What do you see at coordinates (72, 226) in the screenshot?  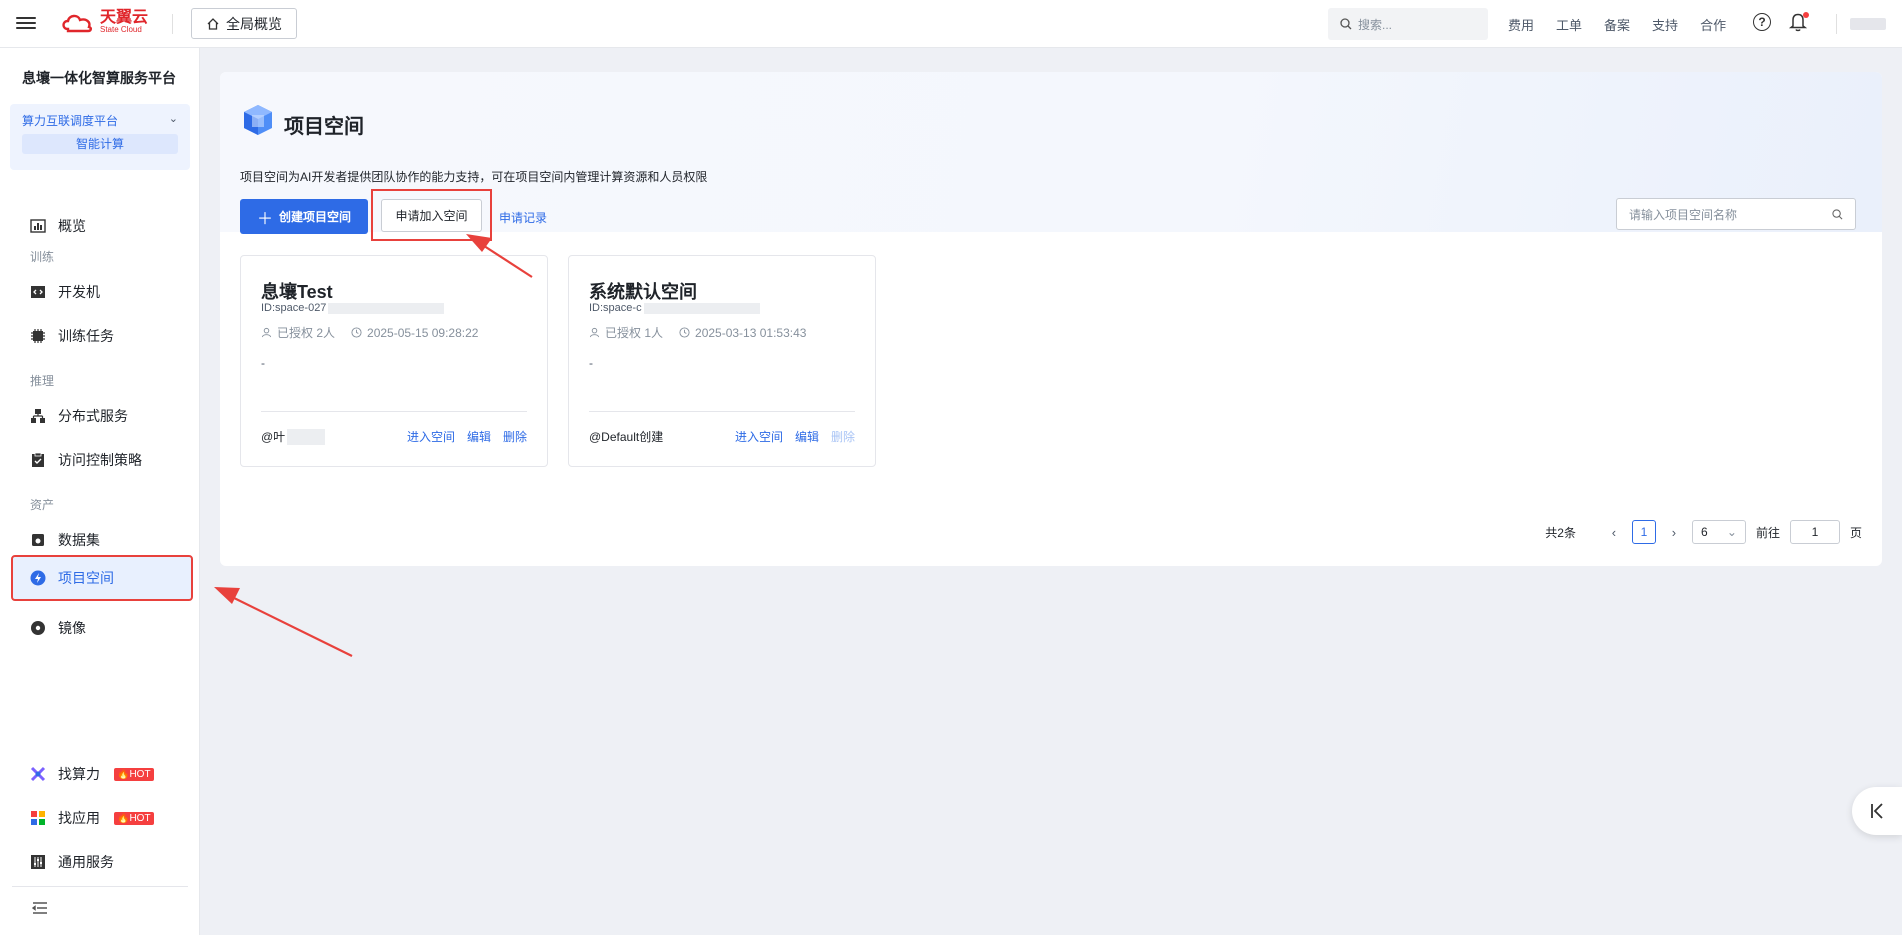 I see `sidebar-item-label: 概览` at bounding box center [72, 226].